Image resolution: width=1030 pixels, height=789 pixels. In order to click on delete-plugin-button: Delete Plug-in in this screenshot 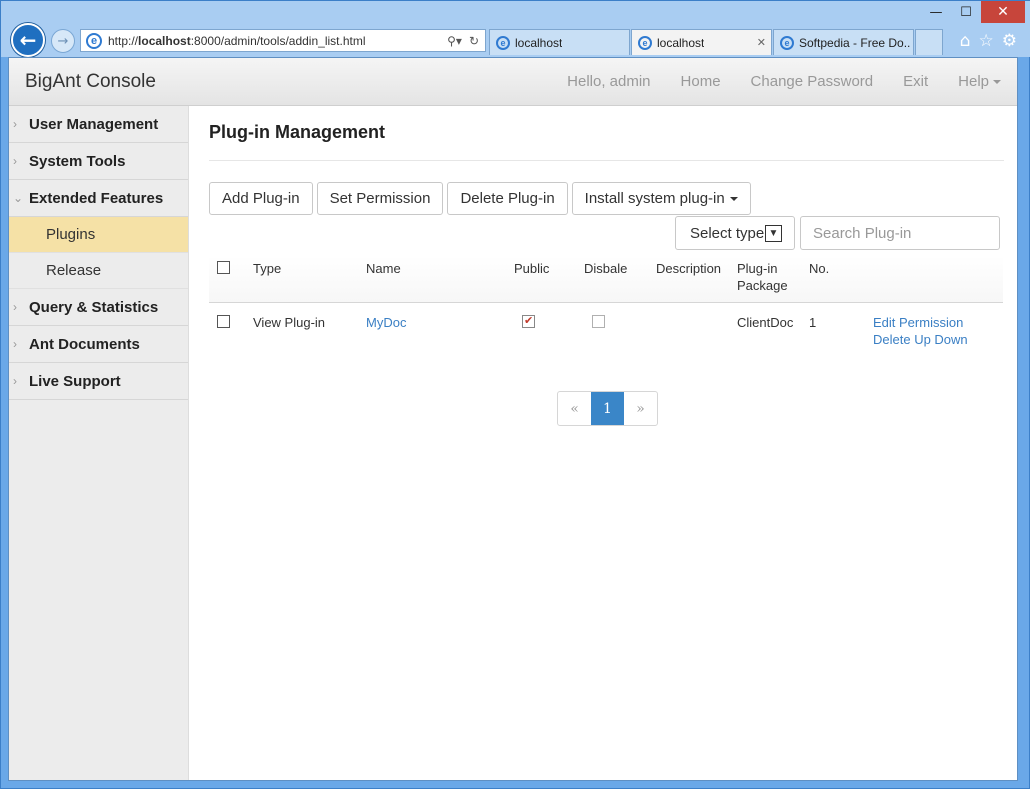, I will do `click(507, 198)`.